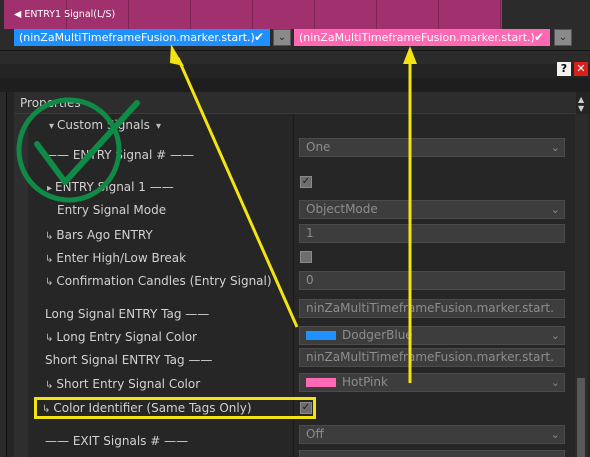  Describe the element at coordinates (78, 150) in the screenshot. I see `approval-check-icon` at that location.